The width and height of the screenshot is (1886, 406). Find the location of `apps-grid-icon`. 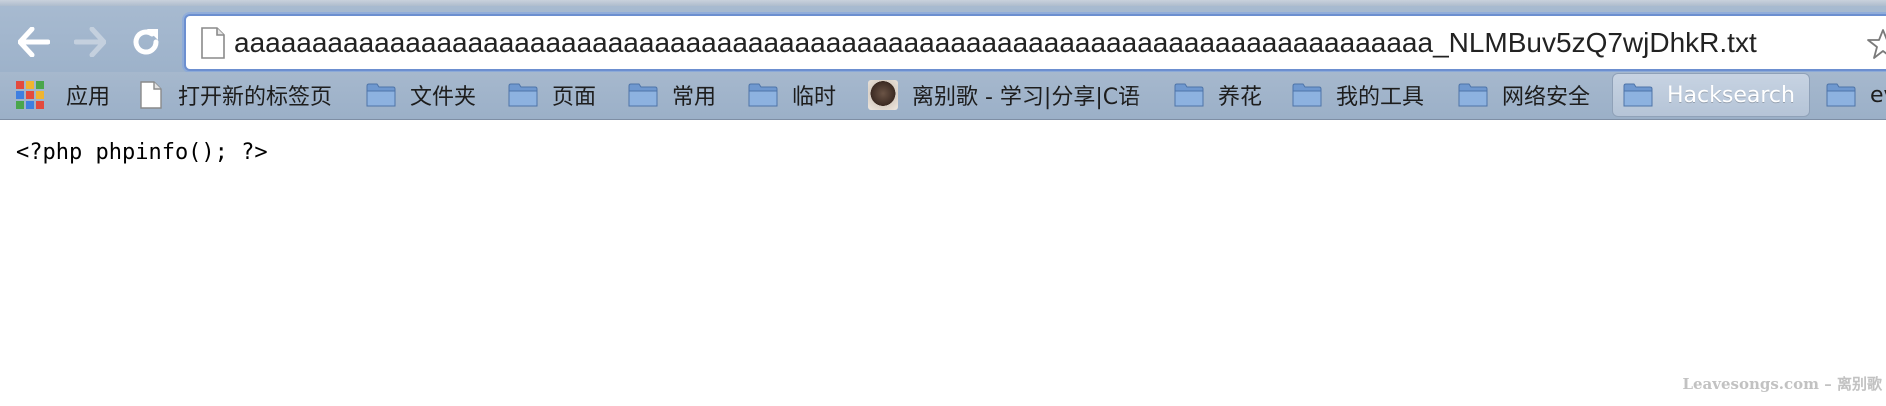

apps-grid-icon is located at coordinates (30, 95).